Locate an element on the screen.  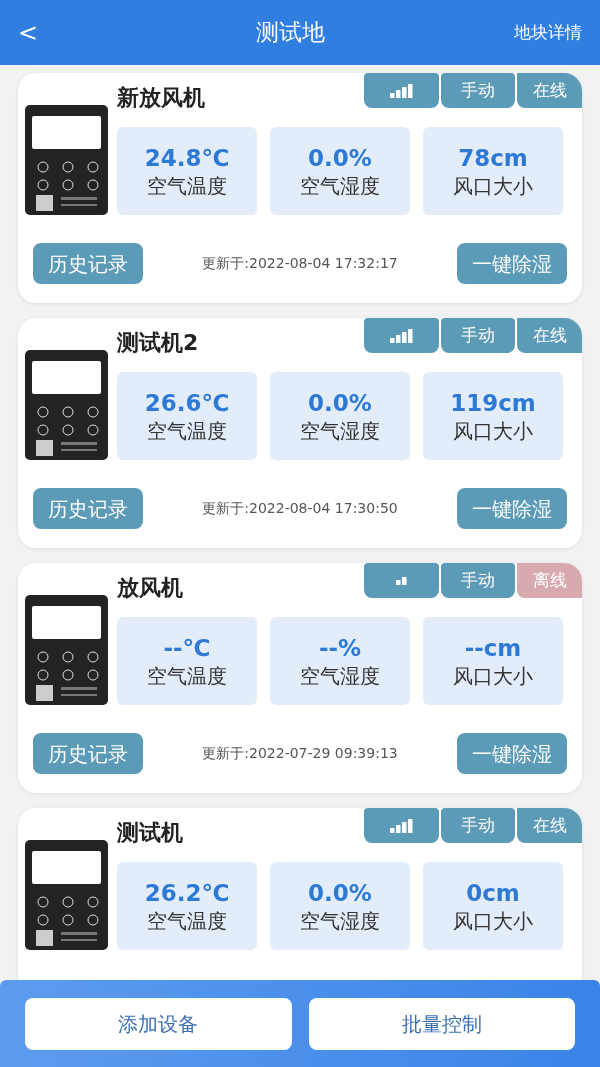
metric-value: --% is located at coordinates (340, 648).